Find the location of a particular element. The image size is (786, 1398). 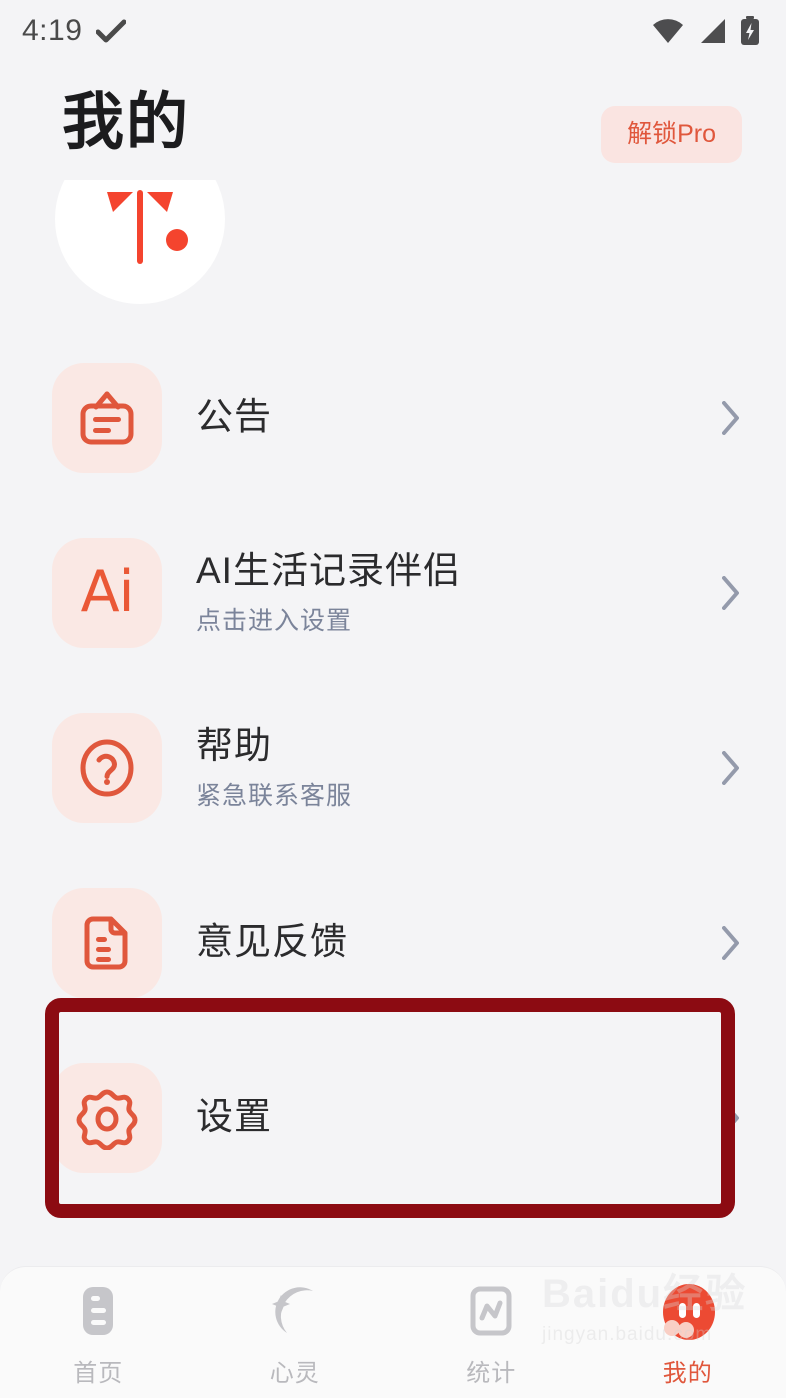

menu-item-text: 公告 is located at coordinates (458, 417).